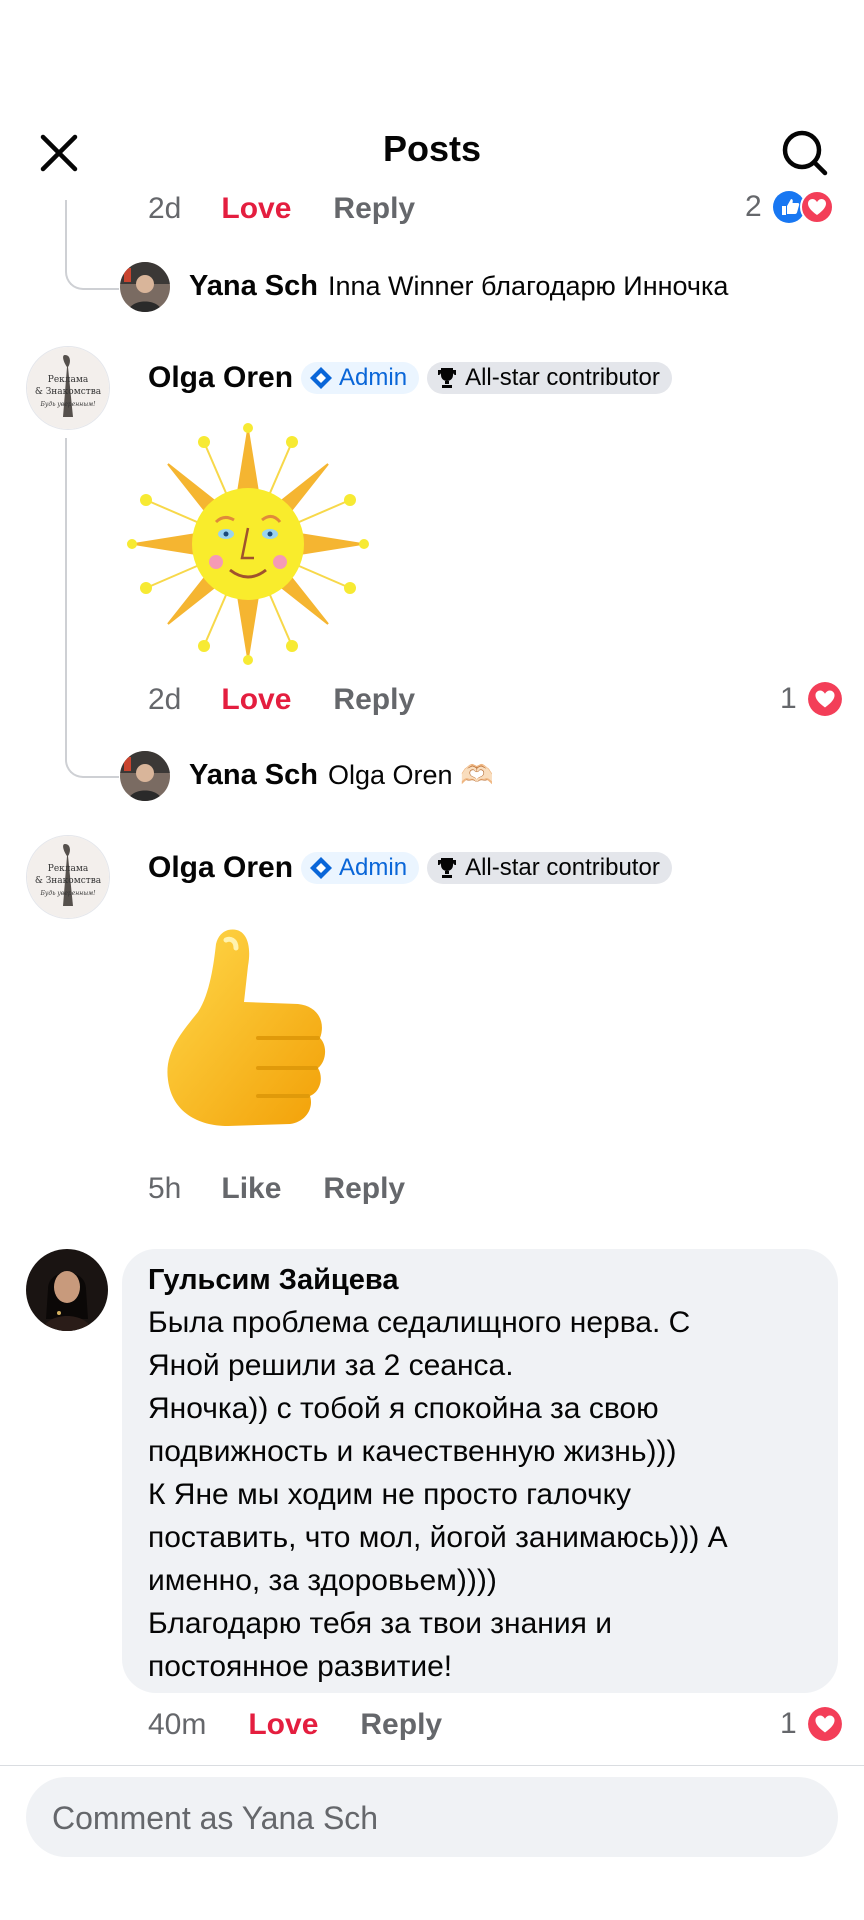 The height and width of the screenshot is (1920, 864). I want to click on thumbs-up-icon, so click(246, 1027).